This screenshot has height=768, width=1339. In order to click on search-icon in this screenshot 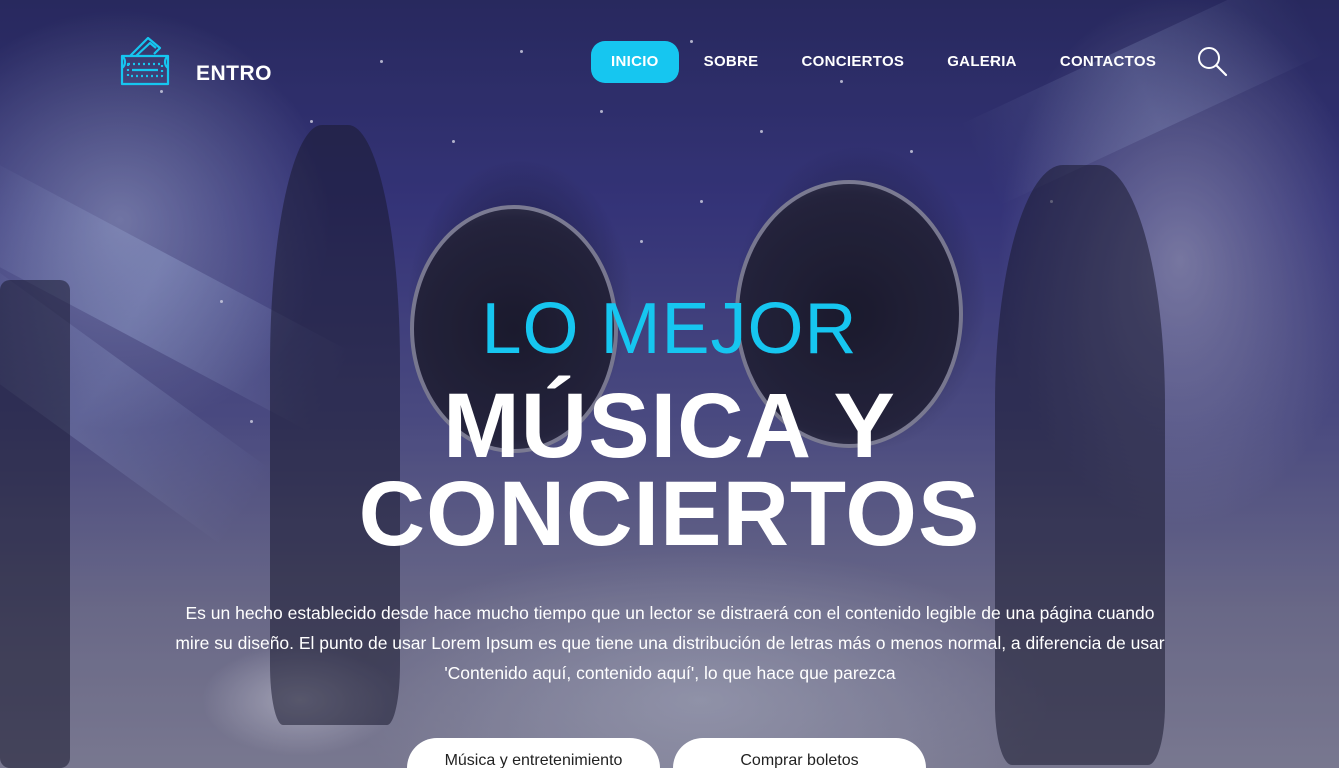, I will do `click(1212, 61)`.